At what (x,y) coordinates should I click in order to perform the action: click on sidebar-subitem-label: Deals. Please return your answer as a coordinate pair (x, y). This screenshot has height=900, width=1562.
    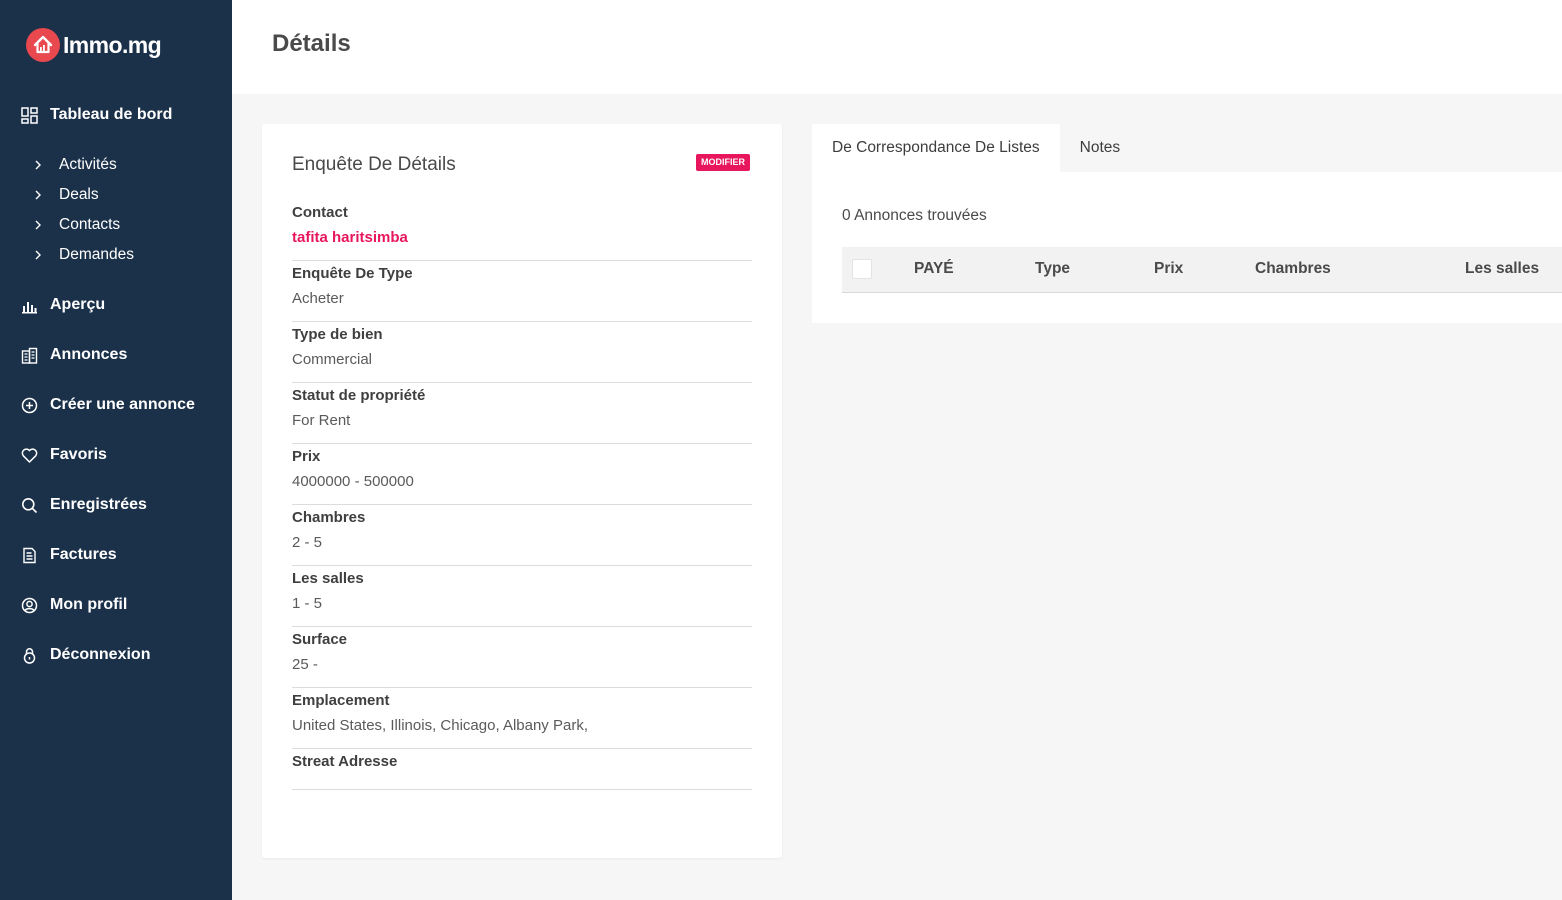
    Looking at the image, I should click on (79, 194).